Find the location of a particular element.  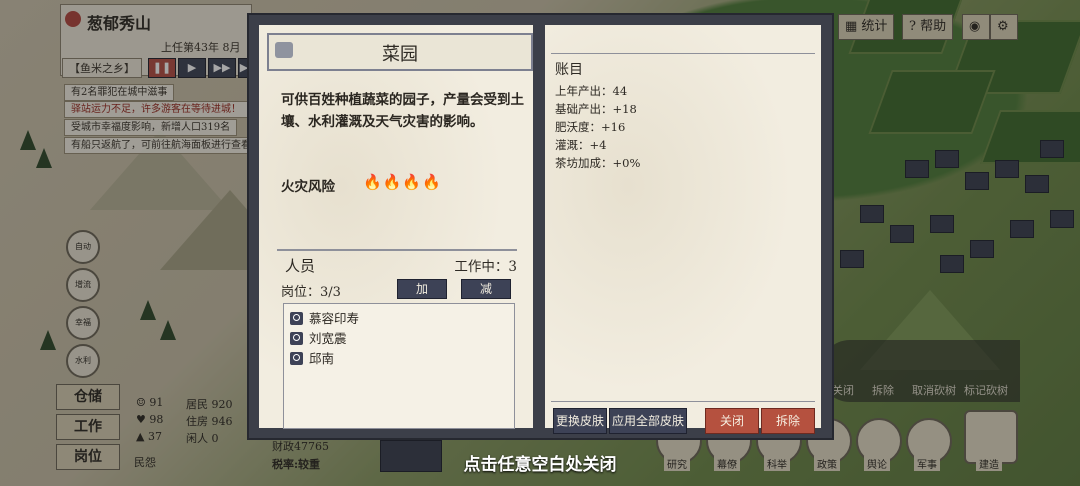

remove-worker-button: 减 is located at coordinates (486, 289).